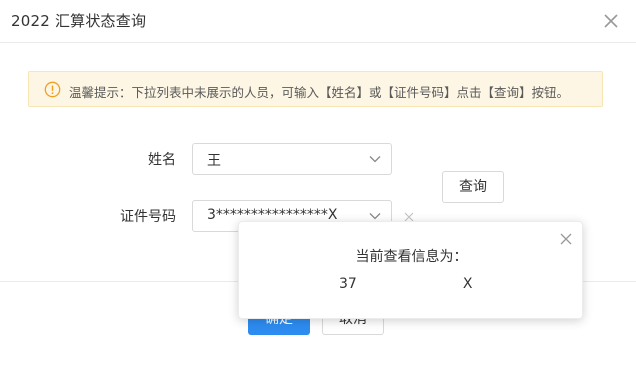  What do you see at coordinates (409, 284) in the screenshot?
I see `redaction-mask` at bounding box center [409, 284].